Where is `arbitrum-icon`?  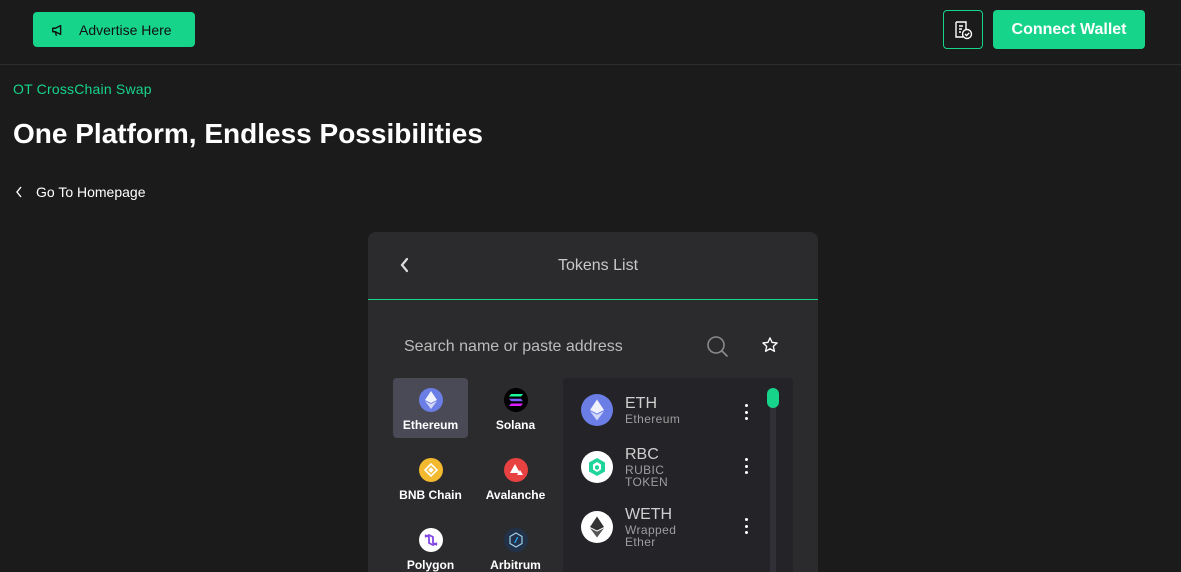
arbitrum-icon is located at coordinates (515, 540).